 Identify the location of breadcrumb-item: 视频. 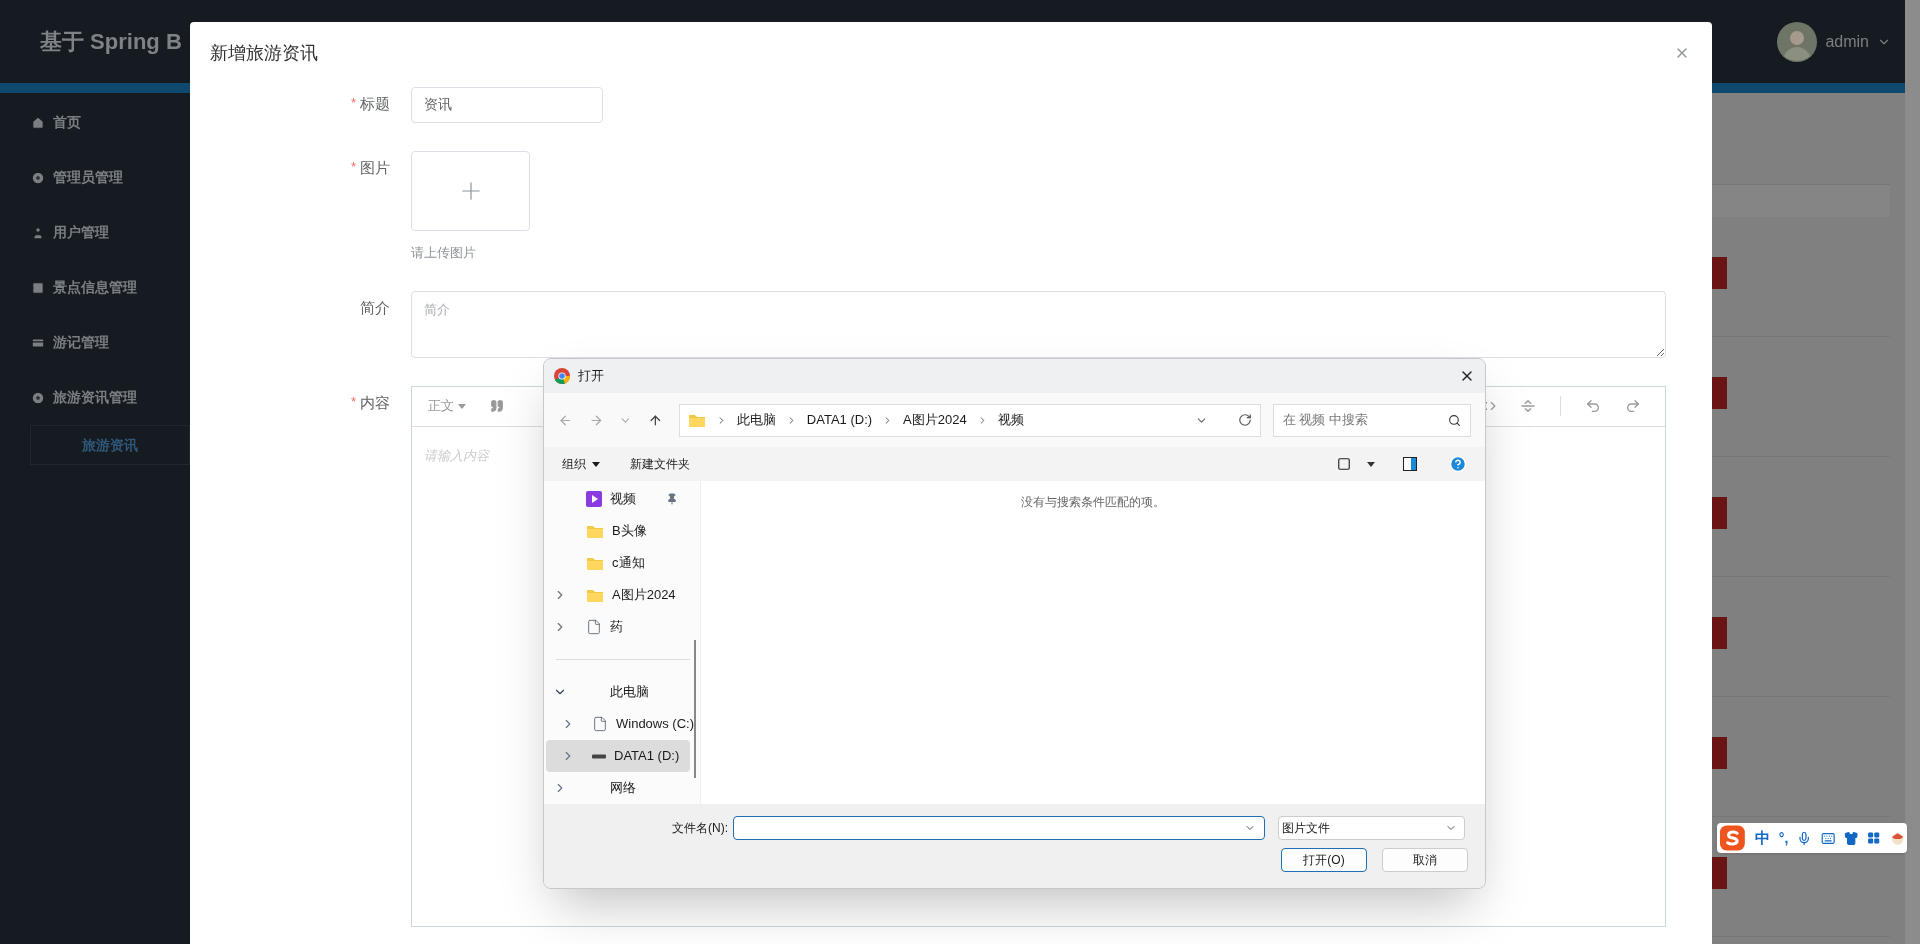
(1010, 420).